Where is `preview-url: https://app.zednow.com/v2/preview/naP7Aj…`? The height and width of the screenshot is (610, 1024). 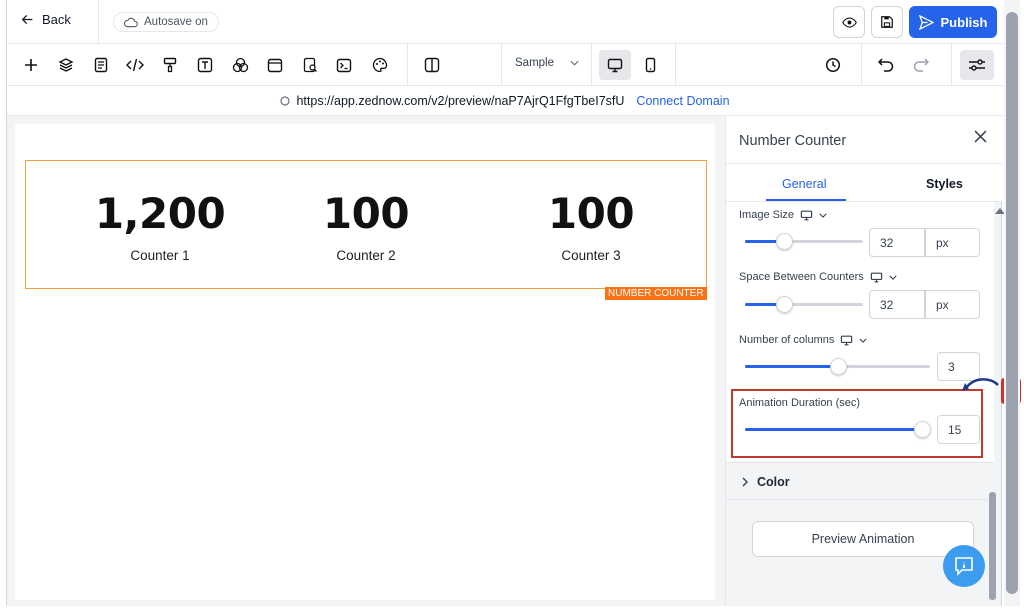
preview-url: https://app.zednow.com/v2/preview/naP7Aj… is located at coordinates (460, 101).